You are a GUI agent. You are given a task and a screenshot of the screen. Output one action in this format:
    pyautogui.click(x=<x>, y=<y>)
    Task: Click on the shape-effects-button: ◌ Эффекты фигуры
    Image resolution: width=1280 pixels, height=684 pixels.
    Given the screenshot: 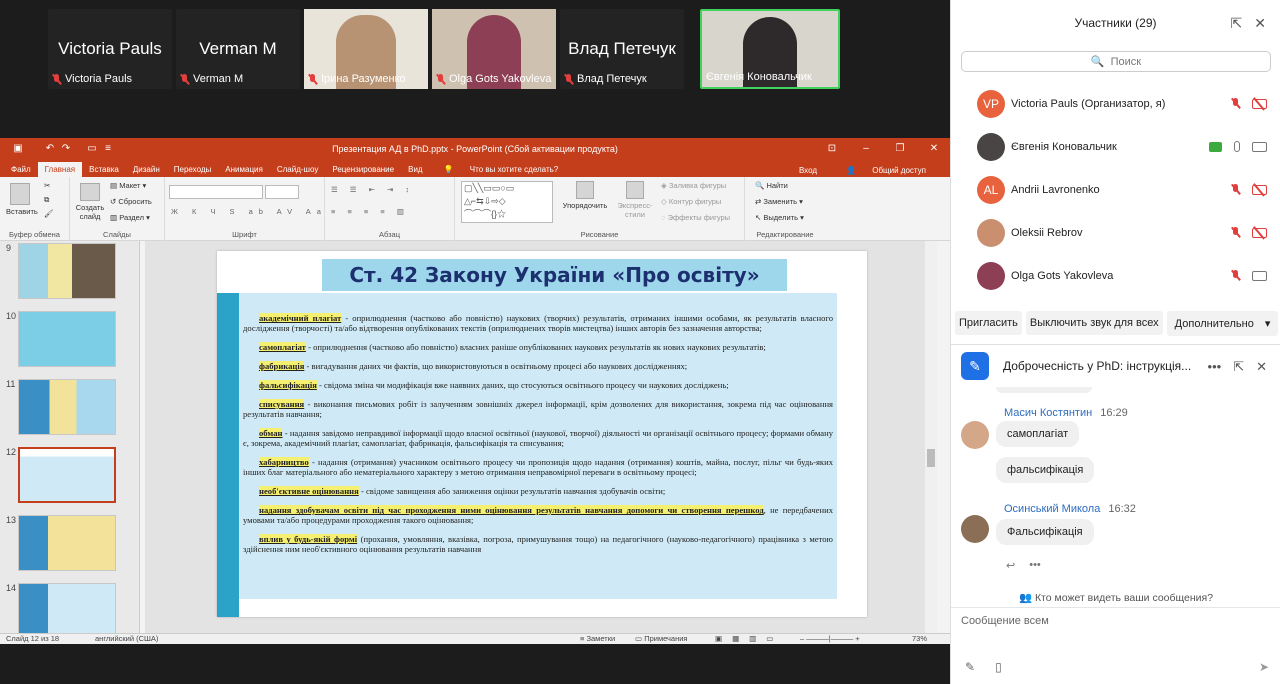 What is the action you would take?
    pyautogui.click(x=695, y=217)
    